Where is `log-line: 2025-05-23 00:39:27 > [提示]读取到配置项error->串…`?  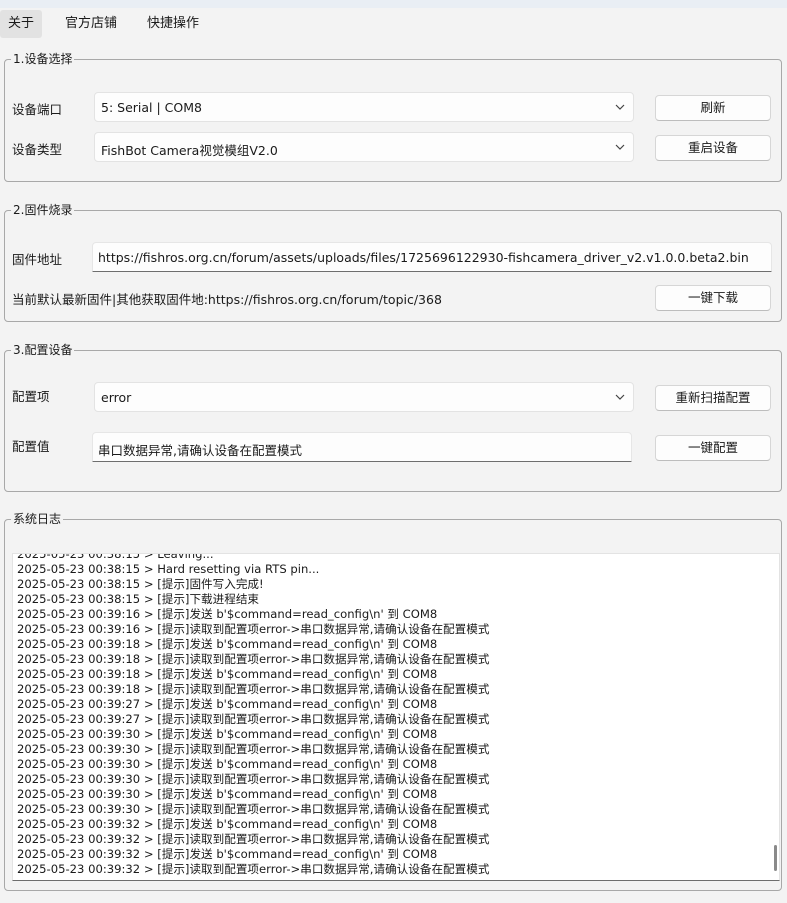 log-line: 2025-05-23 00:39:27 > [提示]读取到配置项error->串… is located at coordinates (253, 719).